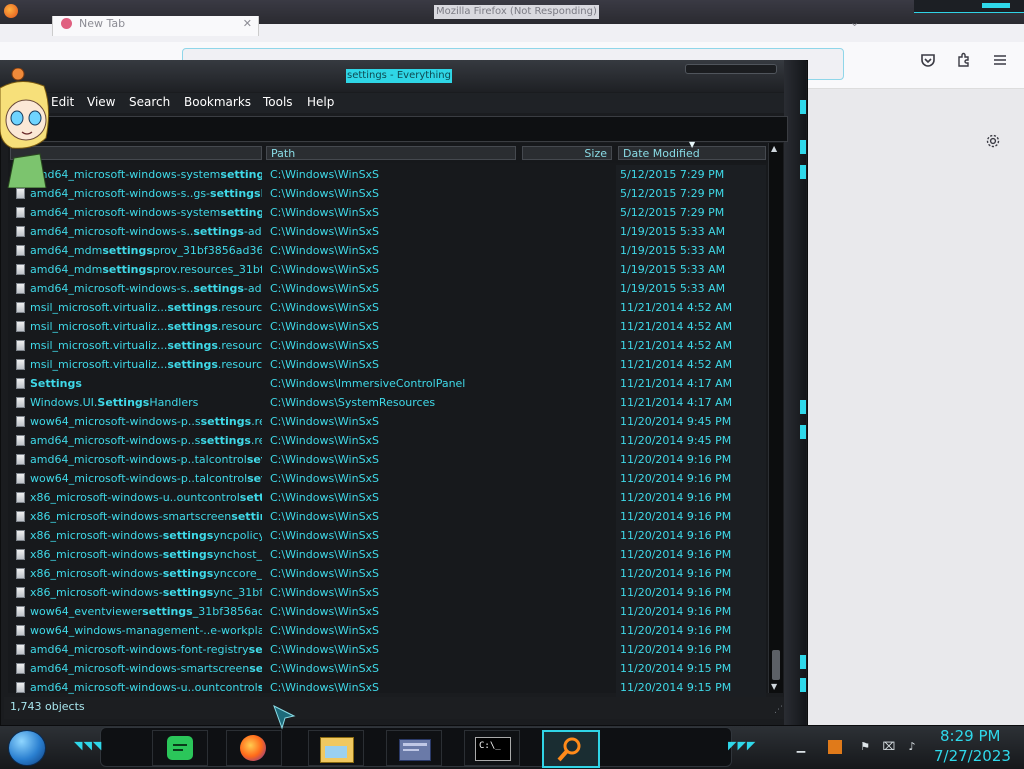 This screenshot has height=769, width=1024. I want to click on row-path: C:\Windows\SystemResources, so click(353, 402).